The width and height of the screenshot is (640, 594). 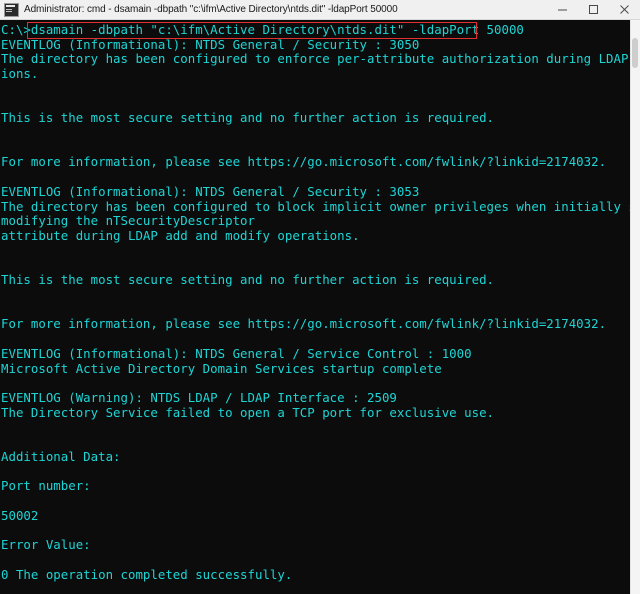 What do you see at coordinates (20, 74) in the screenshot?
I see `console-line: ions.` at bounding box center [20, 74].